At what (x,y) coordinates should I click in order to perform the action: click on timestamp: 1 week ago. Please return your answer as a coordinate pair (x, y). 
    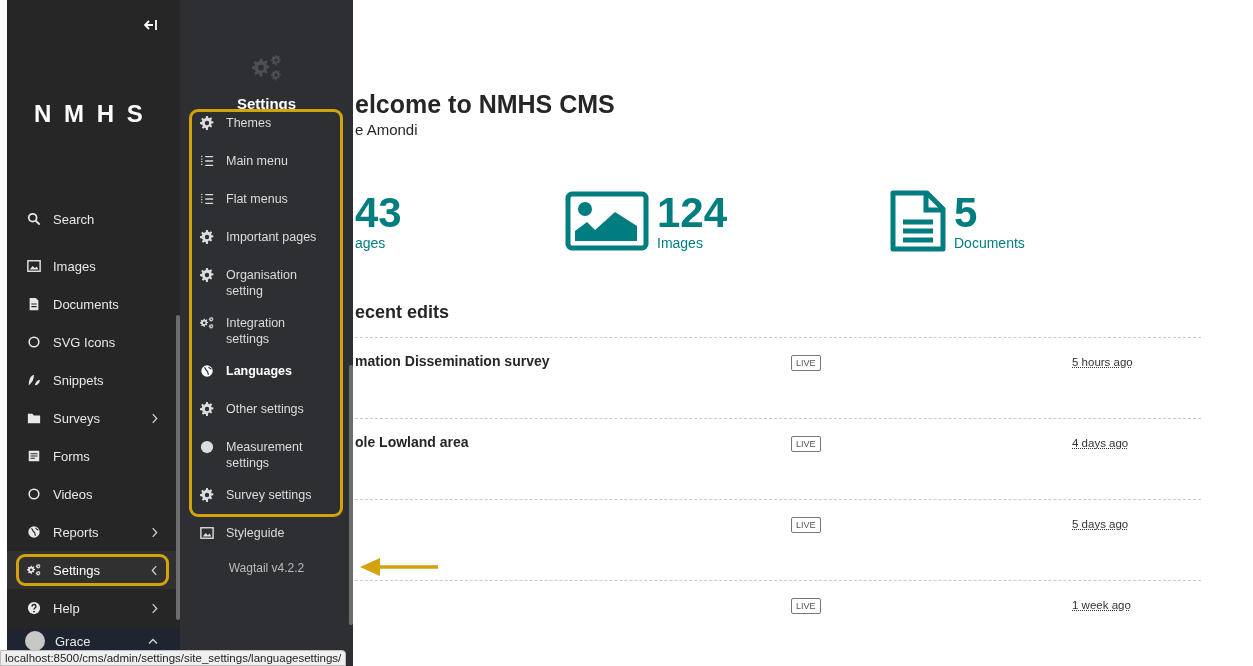
    Looking at the image, I should click on (1101, 605).